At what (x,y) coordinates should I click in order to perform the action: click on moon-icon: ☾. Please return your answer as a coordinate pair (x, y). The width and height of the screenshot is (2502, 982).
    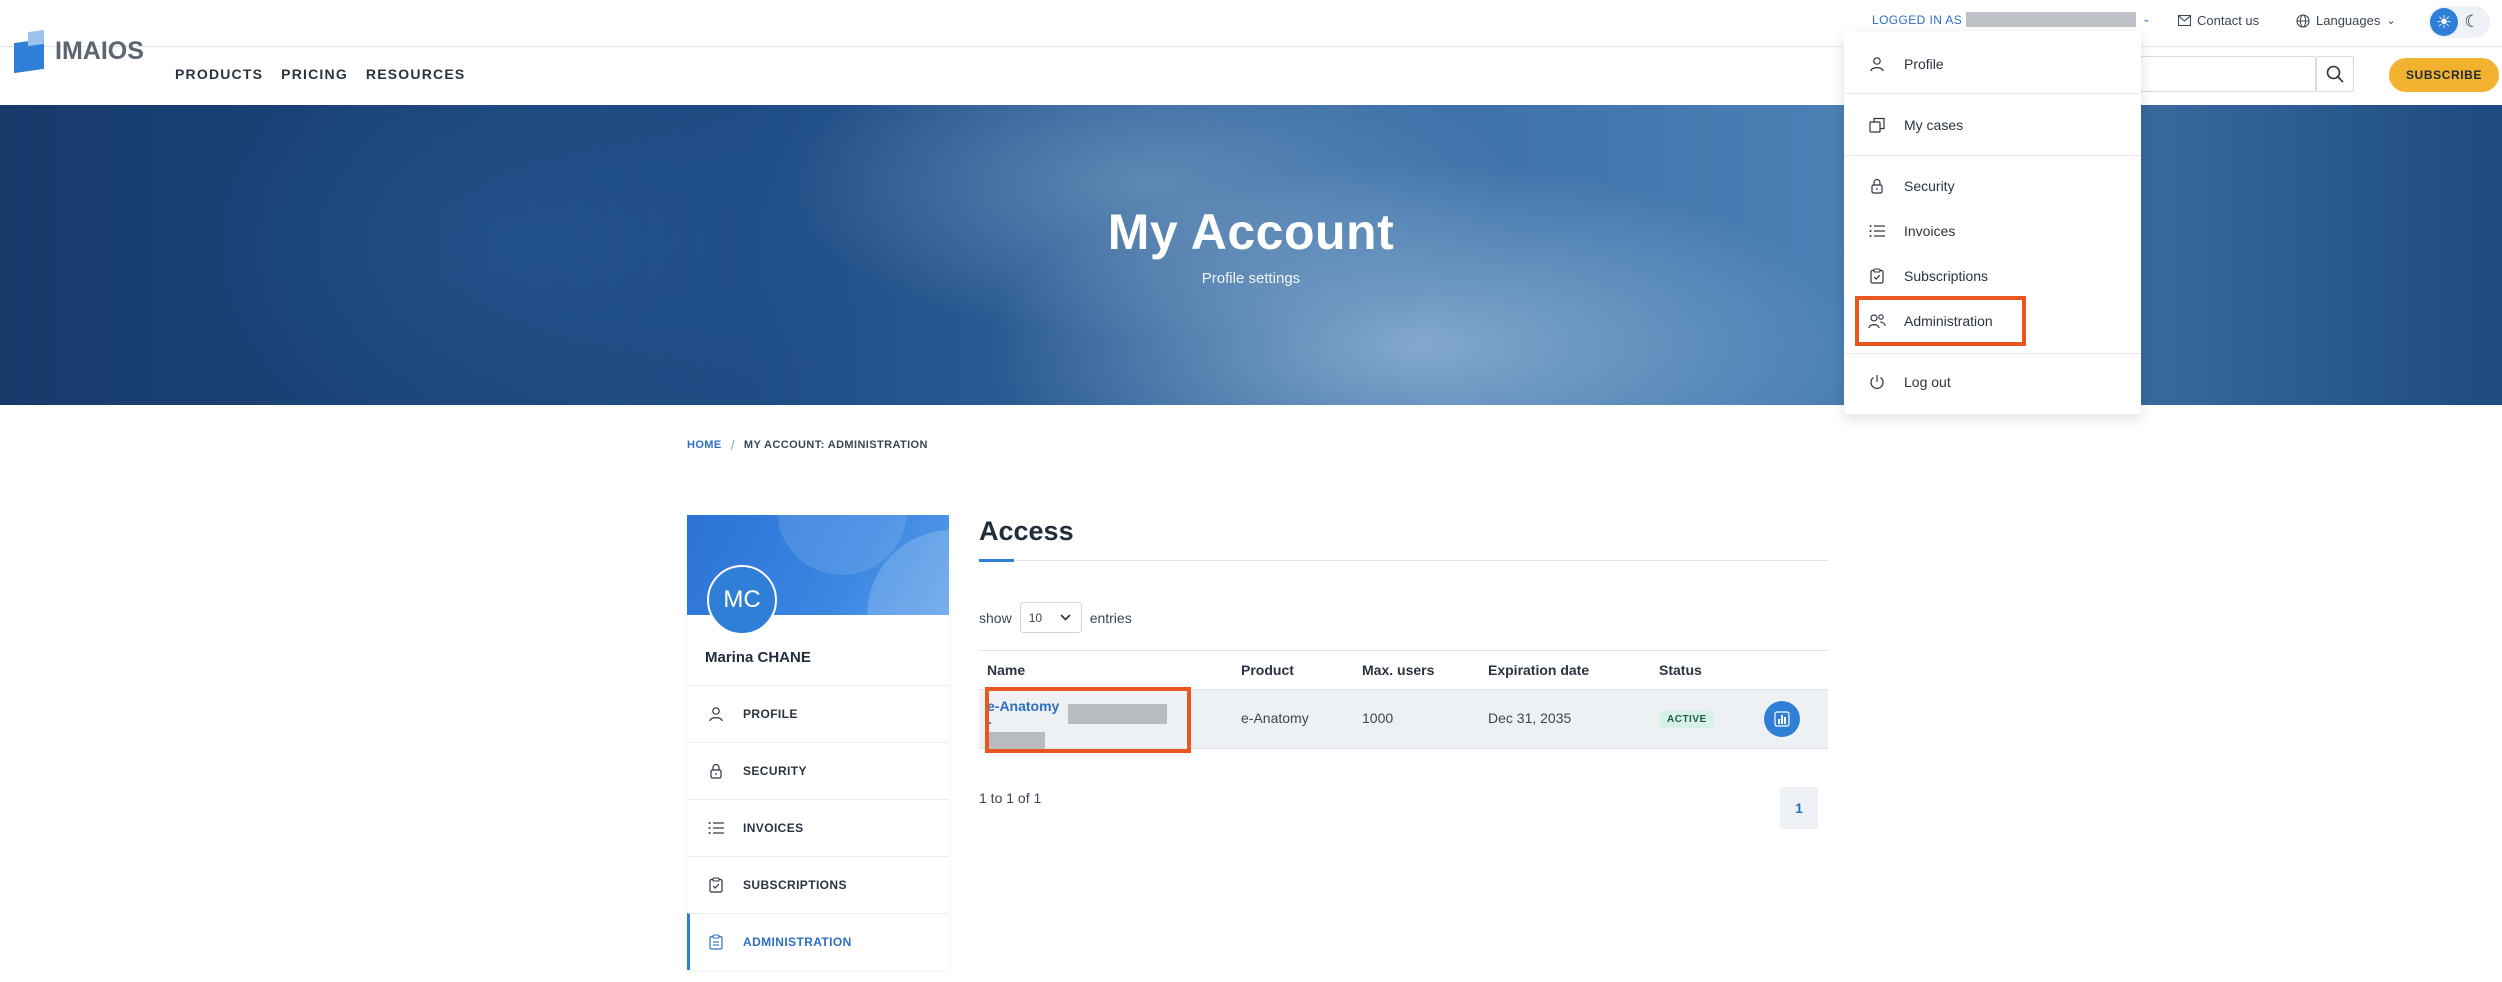
    Looking at the image, I should click on (2472, 22).